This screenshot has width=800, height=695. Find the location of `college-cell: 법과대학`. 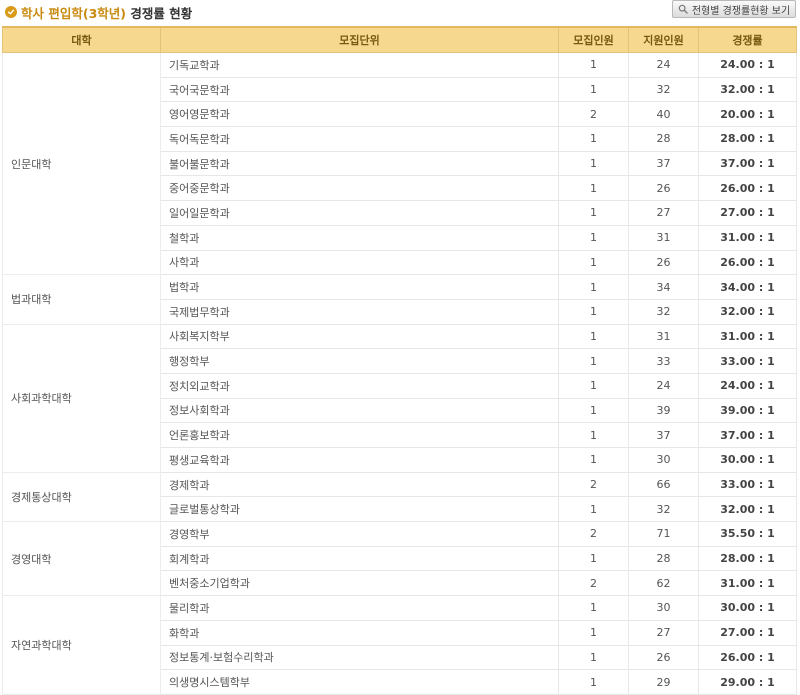

college-cell: 법과대학 is located at coordinates (81, 299).